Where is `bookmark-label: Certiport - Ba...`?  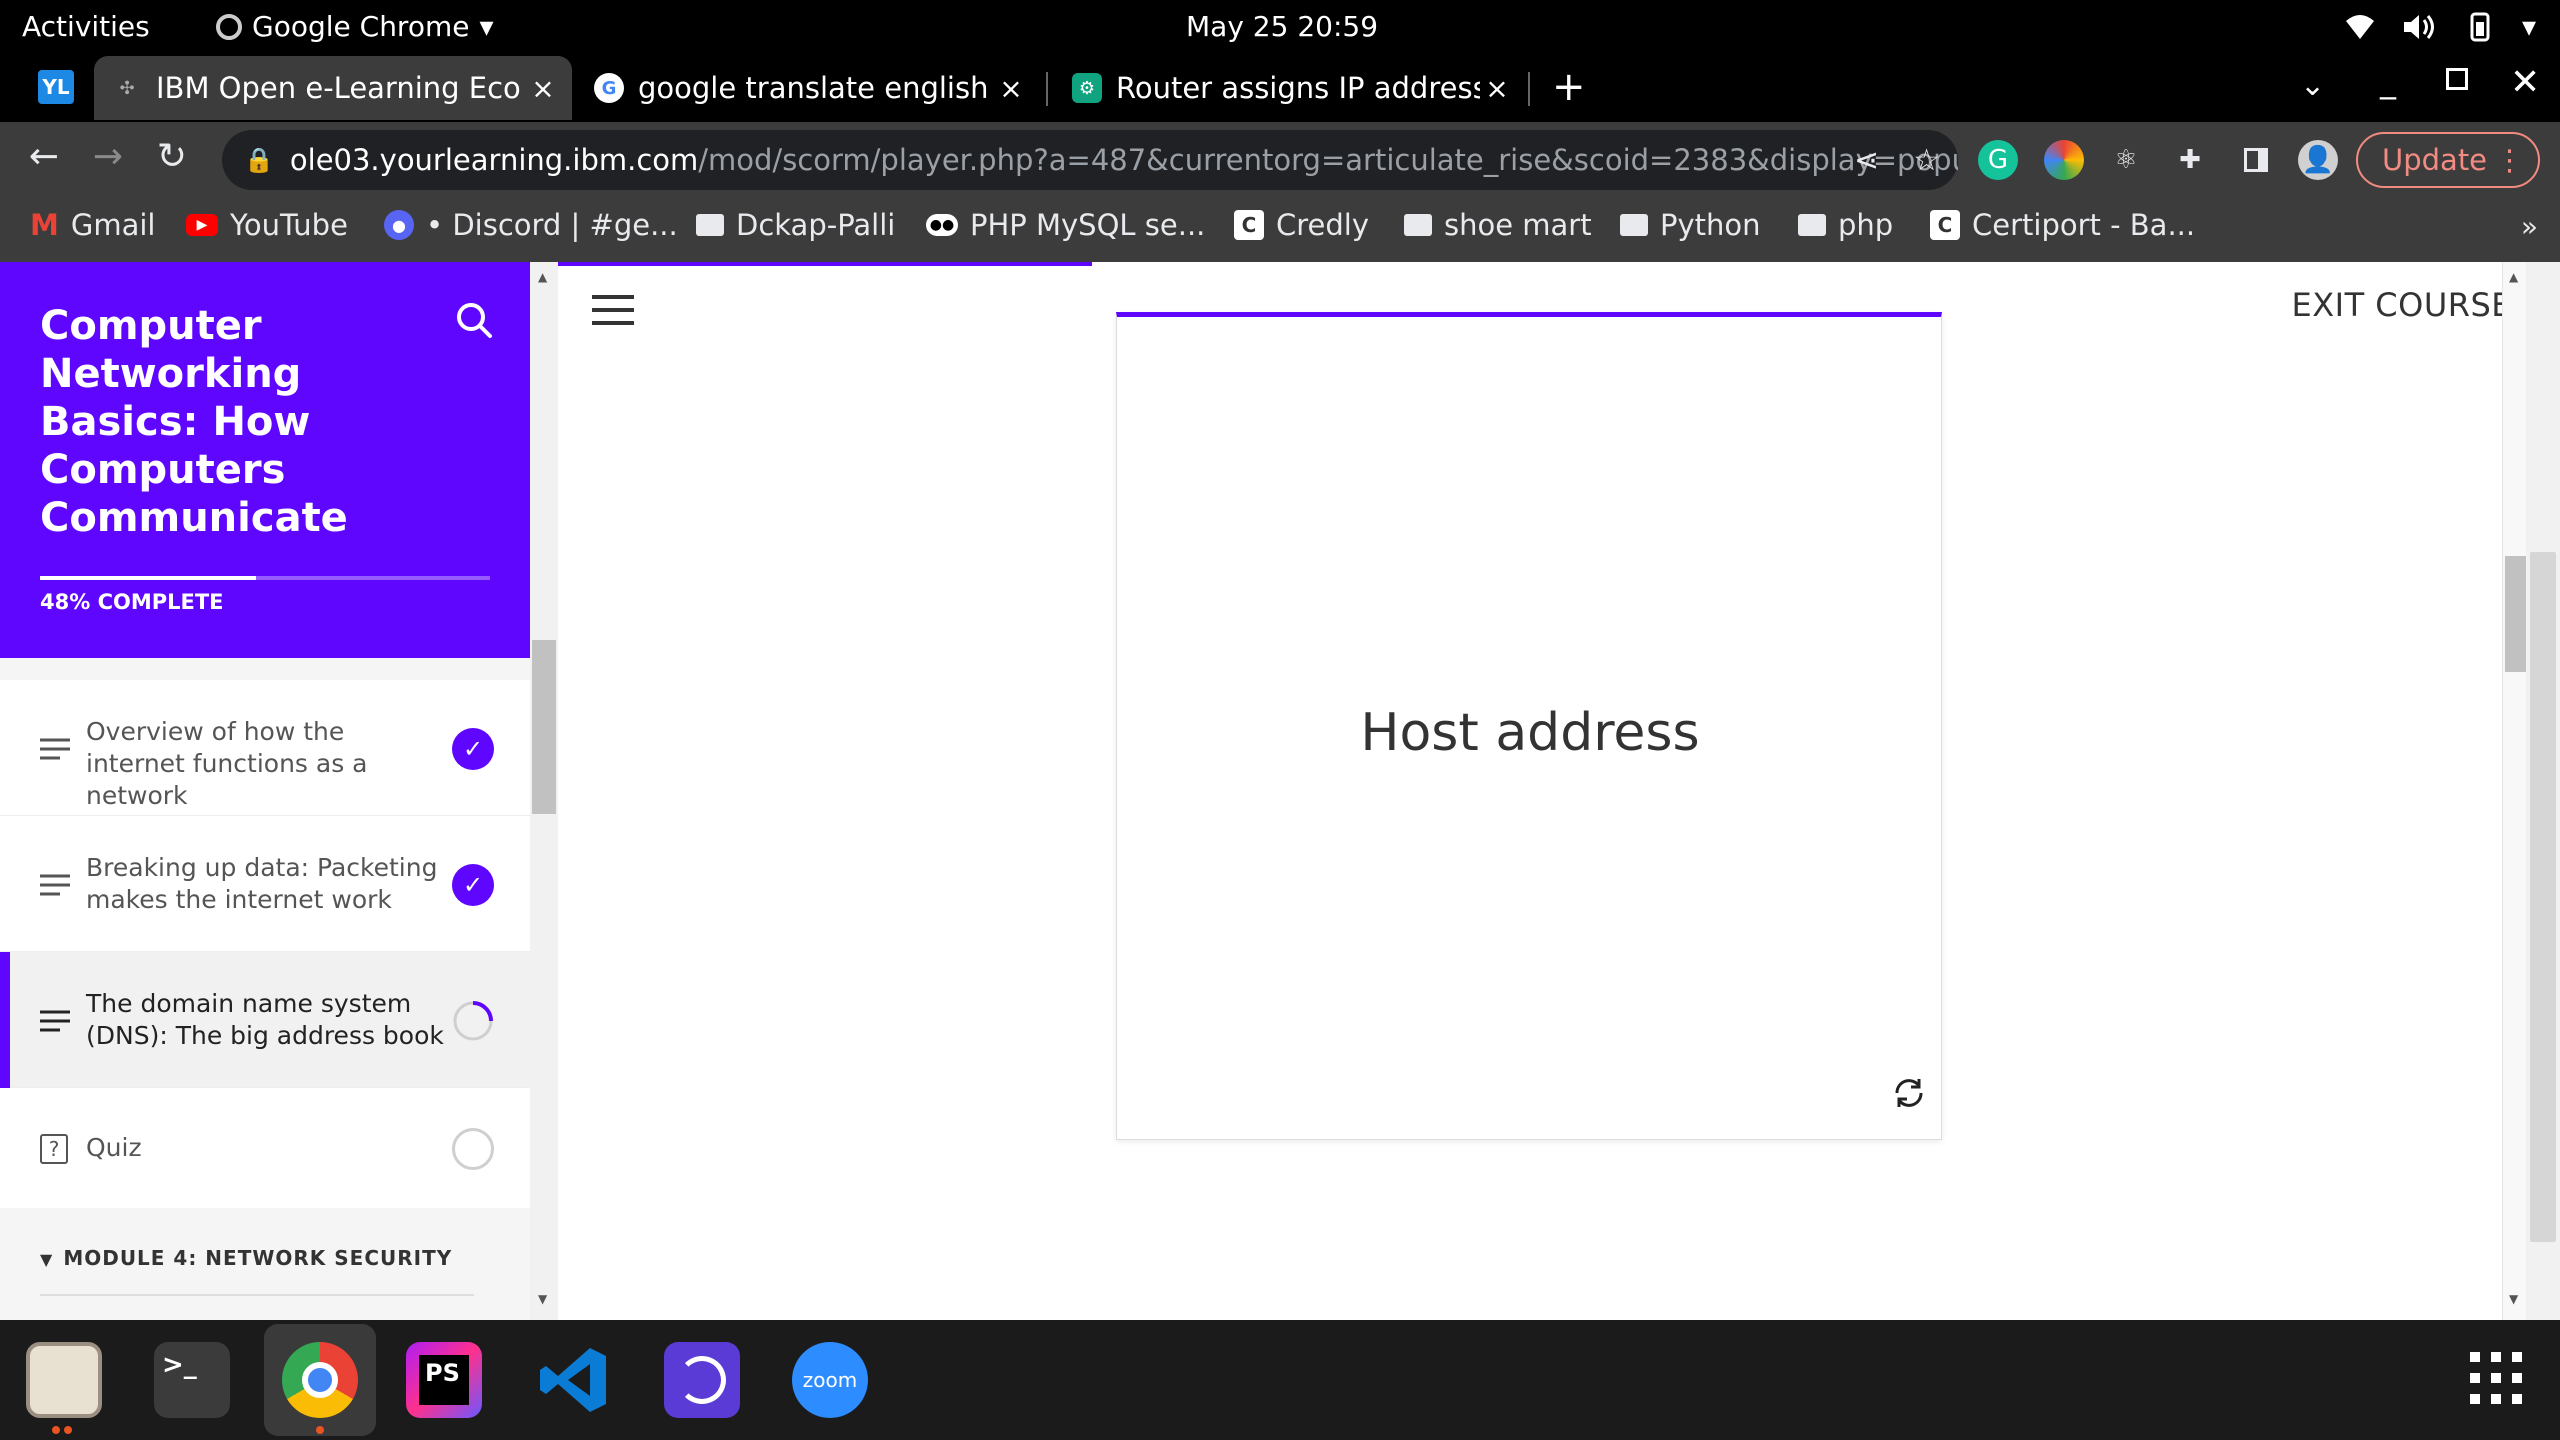
bookmark-label: Certiport - Ba... is located at coordinates (2084, 225).